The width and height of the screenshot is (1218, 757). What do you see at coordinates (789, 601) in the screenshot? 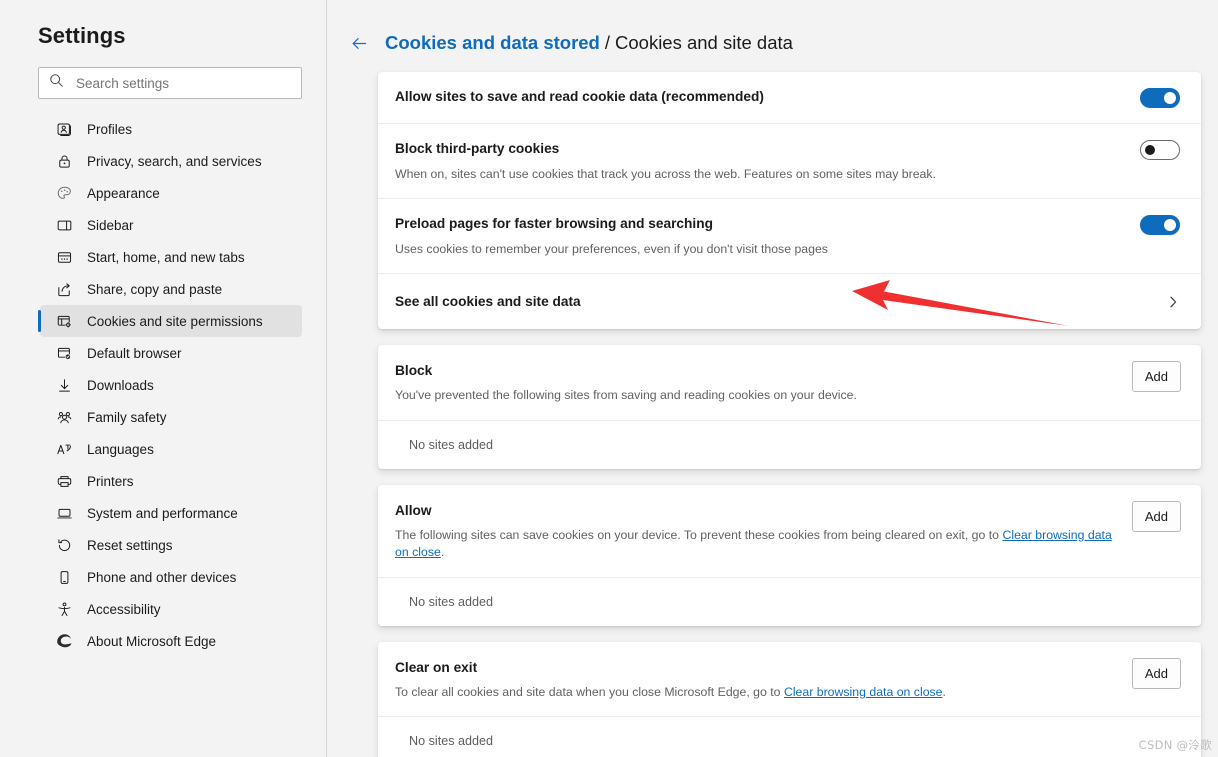
I see `allow-empty-state: No sites added` at bounding box center [789, 601].